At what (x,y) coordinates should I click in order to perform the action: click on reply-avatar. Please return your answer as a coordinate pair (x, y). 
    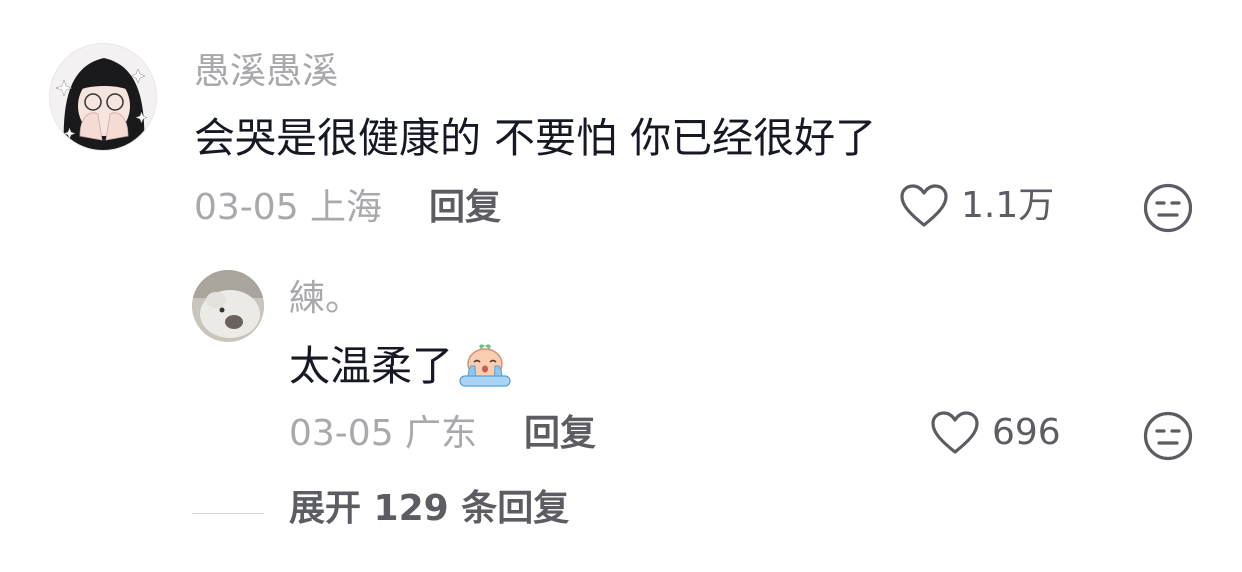
    Looking at the image, I should click on (228, 306).